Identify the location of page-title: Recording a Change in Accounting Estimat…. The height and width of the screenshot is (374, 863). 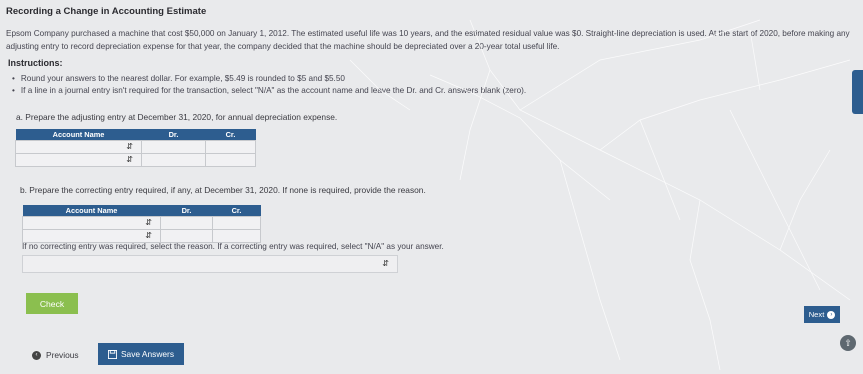
(106, 11).